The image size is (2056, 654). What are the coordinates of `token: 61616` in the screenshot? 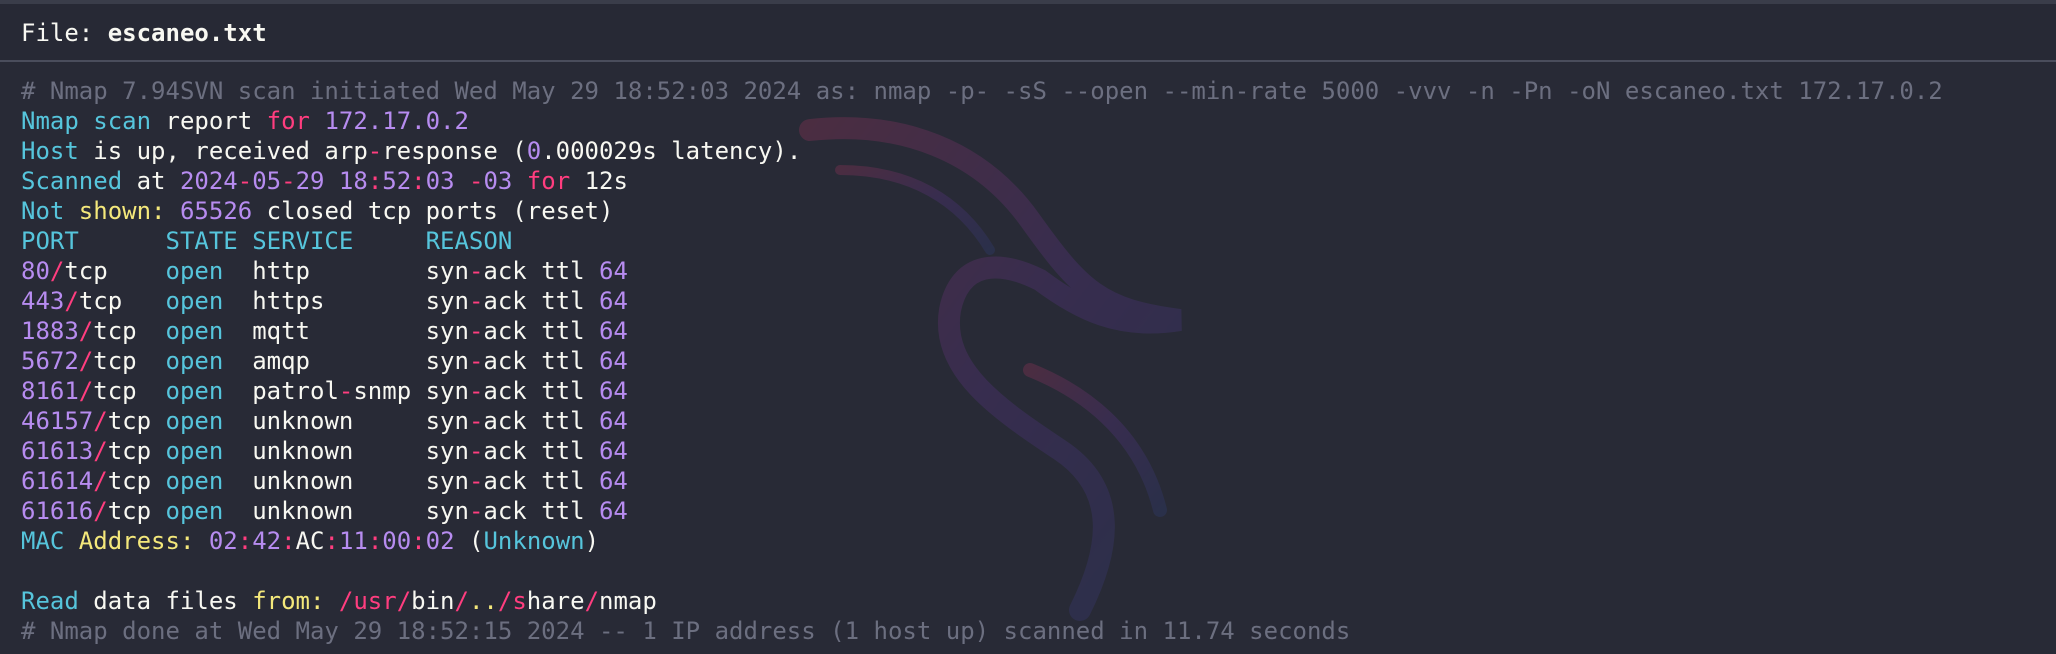 It's located at (57, 511).